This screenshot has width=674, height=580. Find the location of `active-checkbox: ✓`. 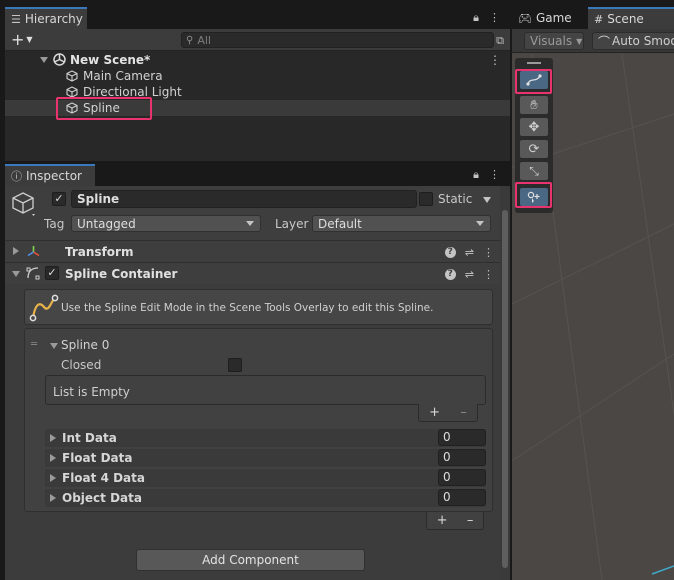

active-checkbox: ✓ is located at coordinates (59, 199).